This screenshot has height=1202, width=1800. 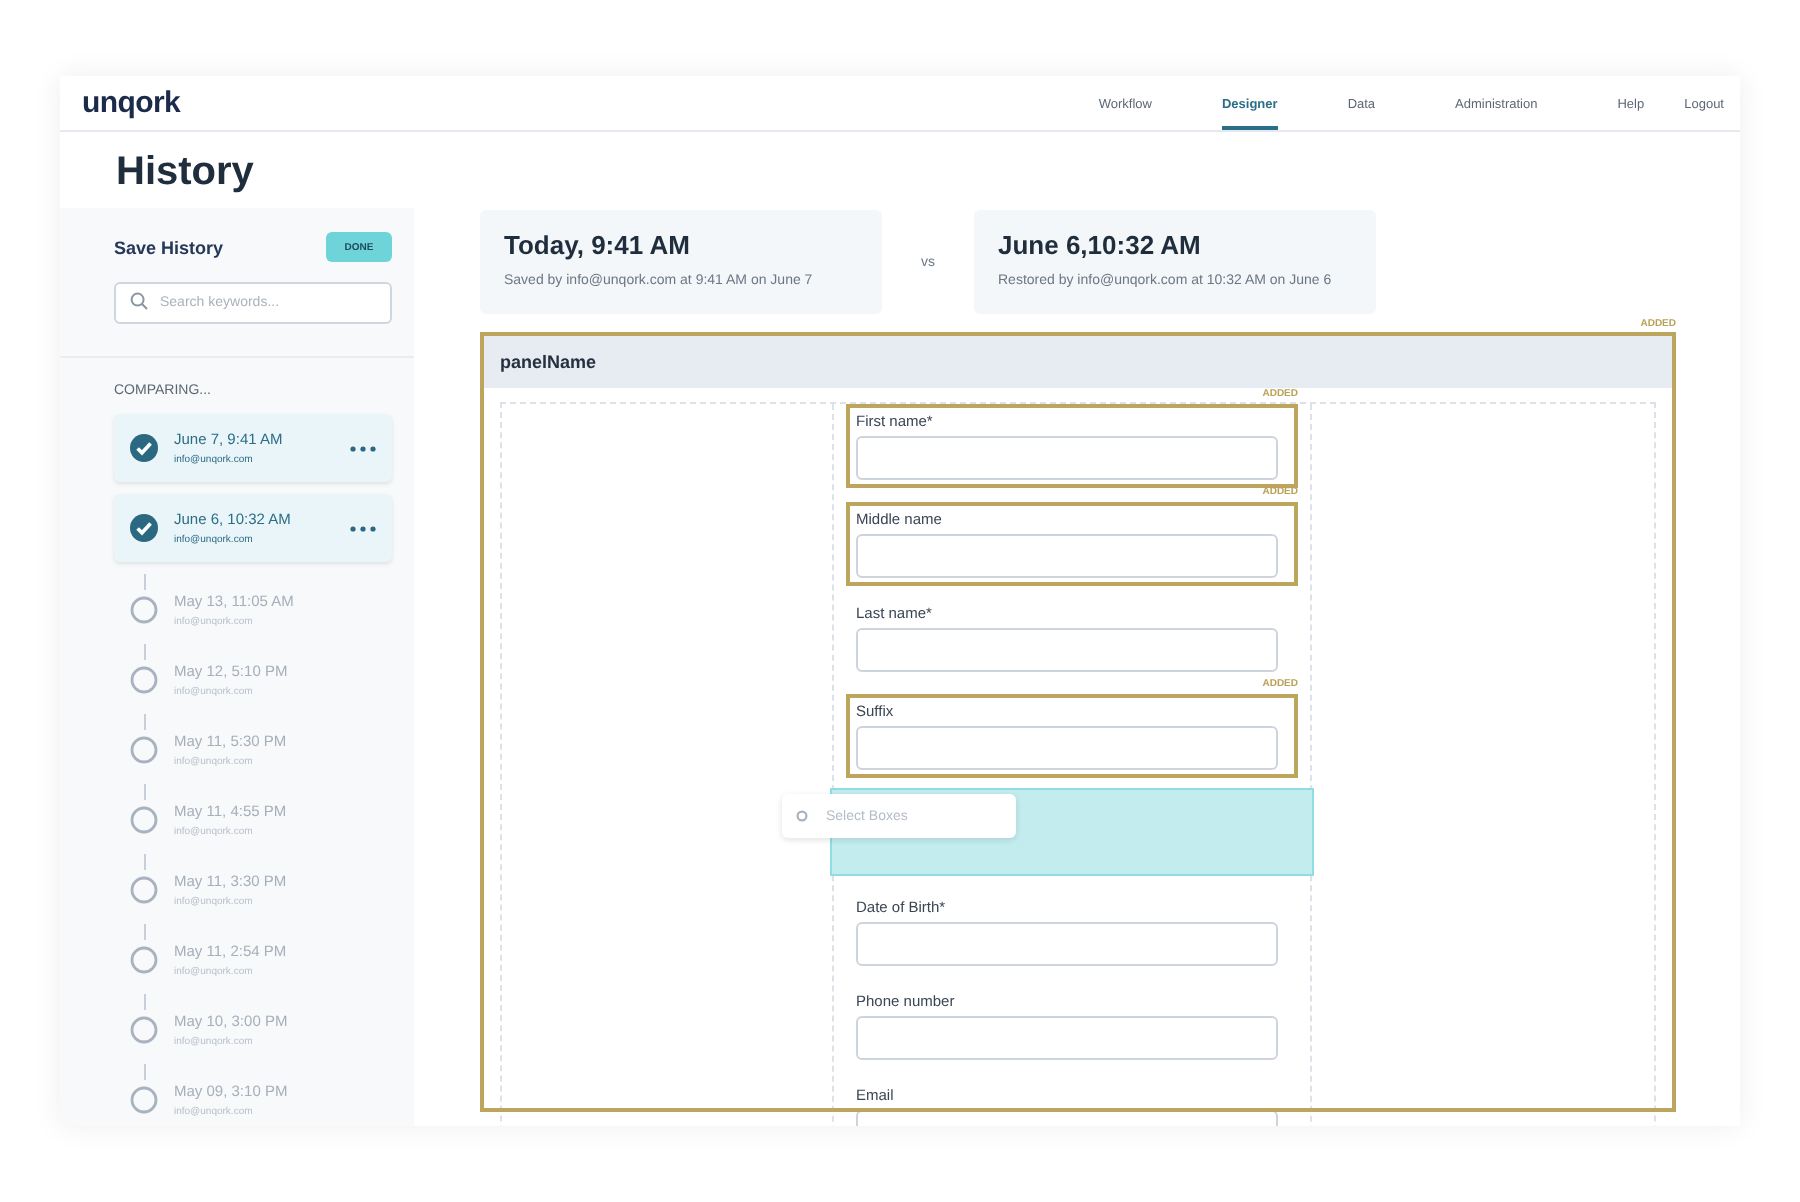 What do you see at coordinates (1078, 362) in the screenshot?
I see `panel-header: panelName` at bounding box center [1078, 362].